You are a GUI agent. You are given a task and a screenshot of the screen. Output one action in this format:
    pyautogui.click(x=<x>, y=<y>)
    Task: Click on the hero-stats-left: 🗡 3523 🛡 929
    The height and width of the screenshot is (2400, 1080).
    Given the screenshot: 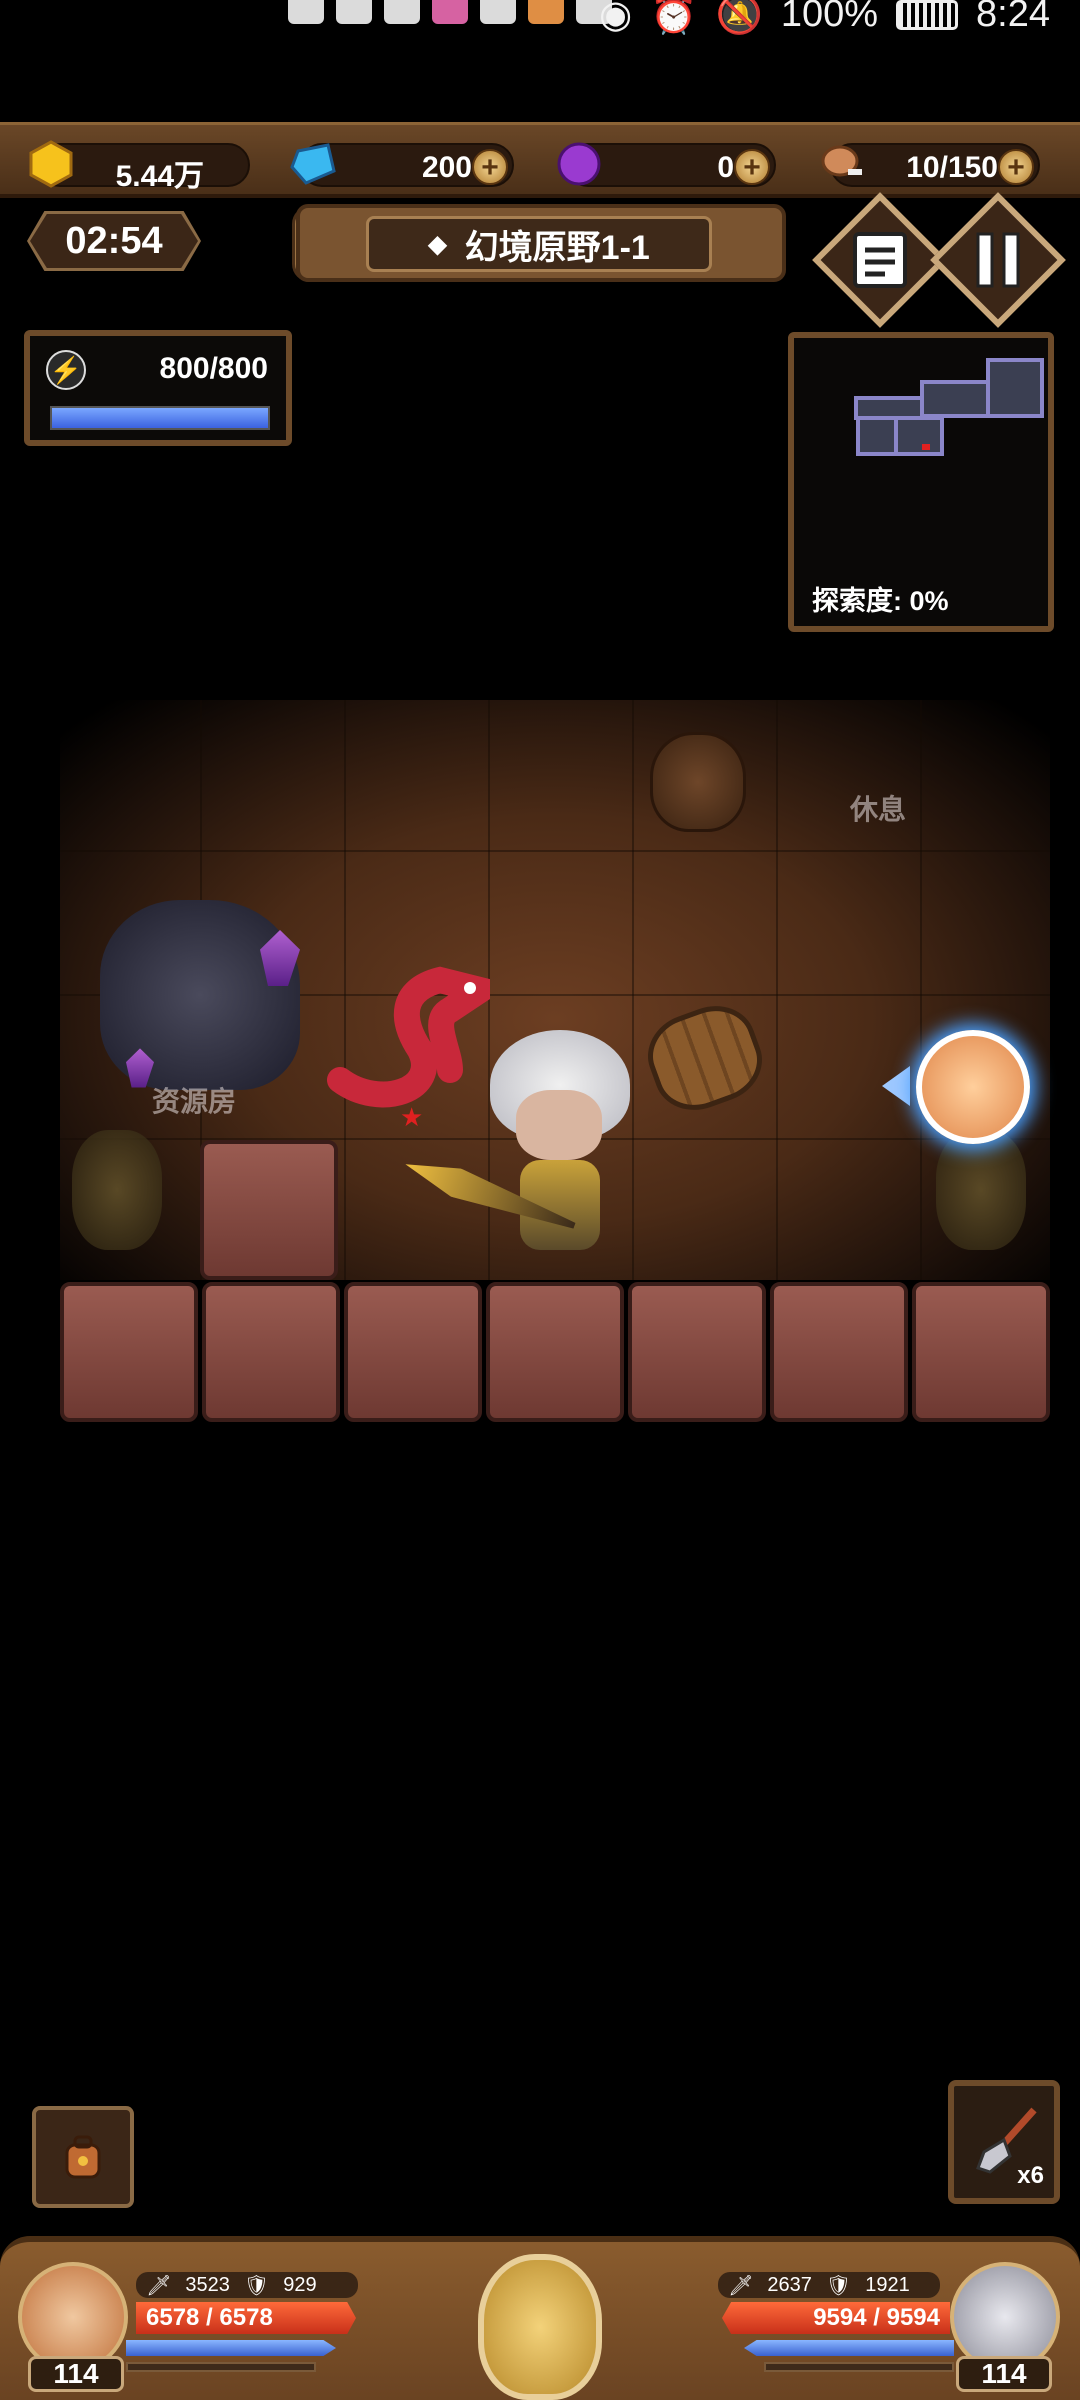 What is the action you would take?
    pyautogui.click(x=247, y=2285)
    